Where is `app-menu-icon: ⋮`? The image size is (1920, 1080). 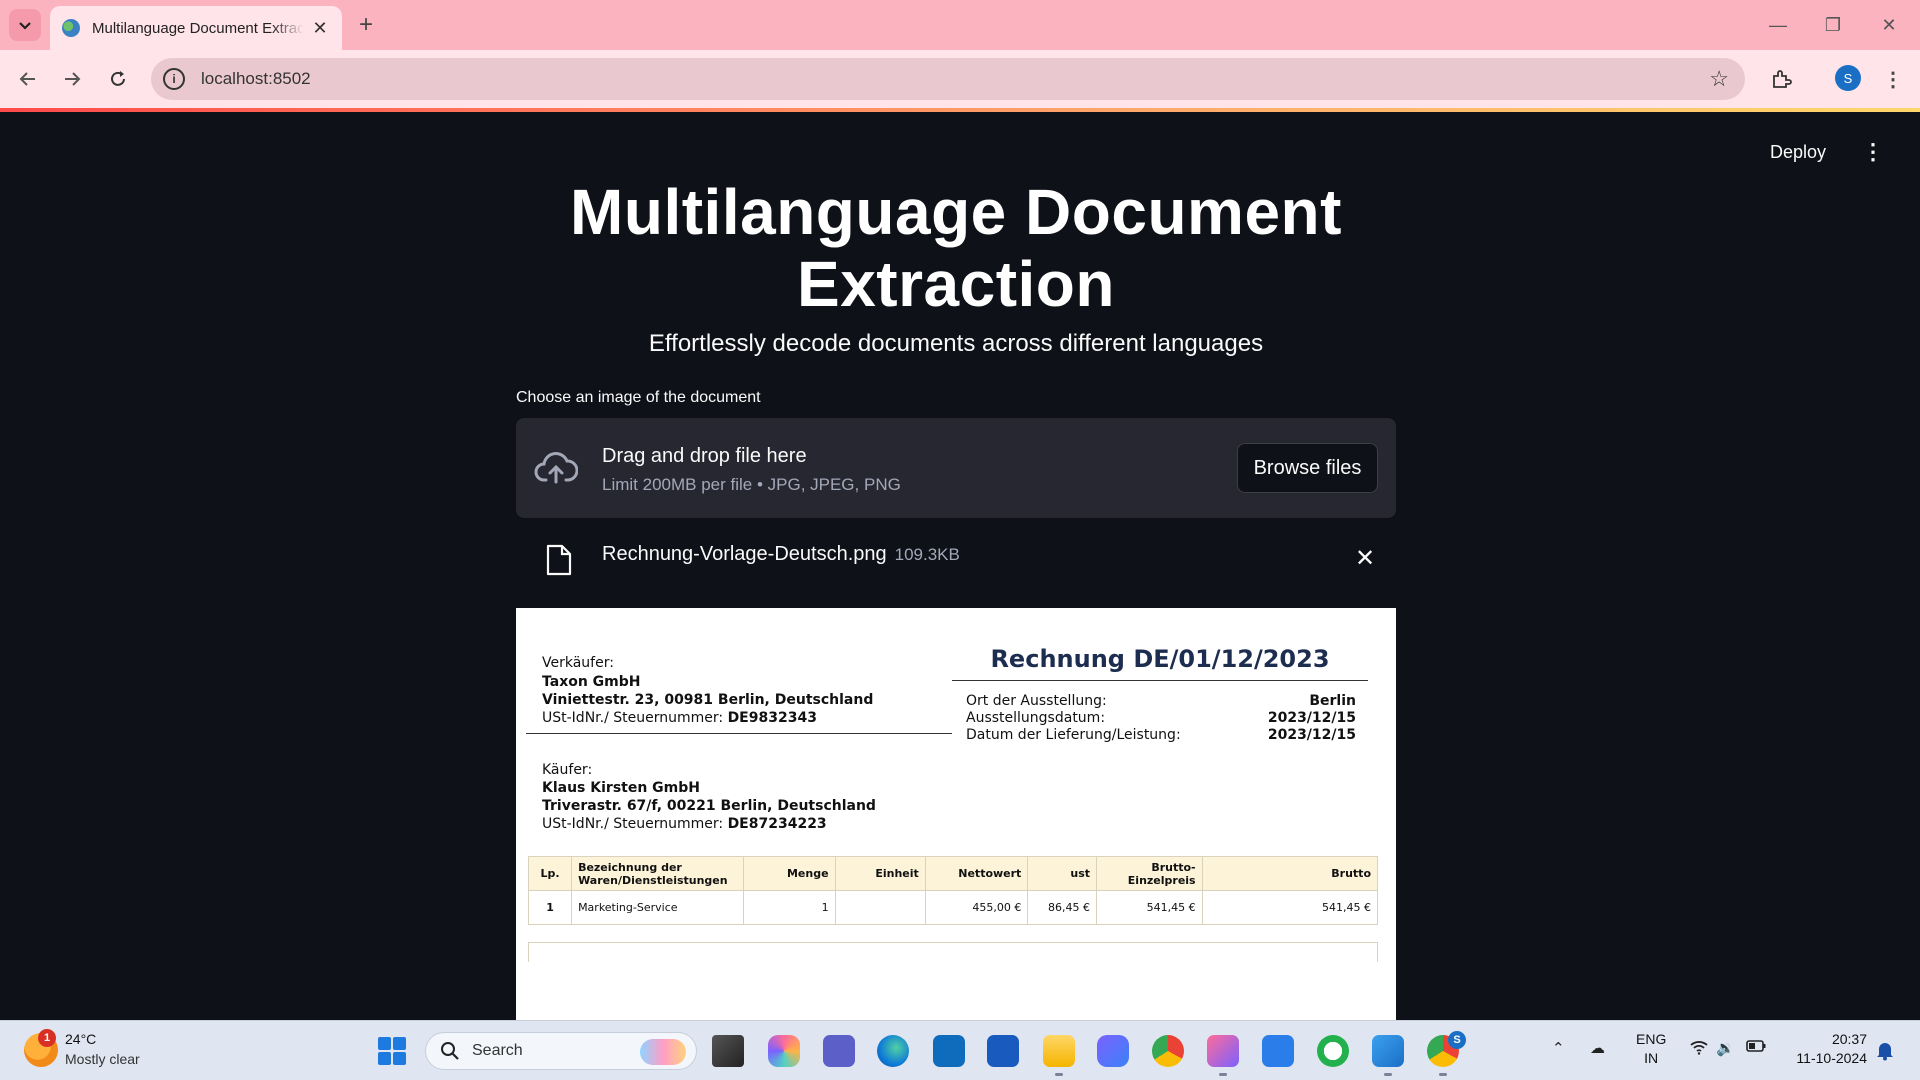 app-menu-icon: ⋮ is located at coordinates (1873, 152).